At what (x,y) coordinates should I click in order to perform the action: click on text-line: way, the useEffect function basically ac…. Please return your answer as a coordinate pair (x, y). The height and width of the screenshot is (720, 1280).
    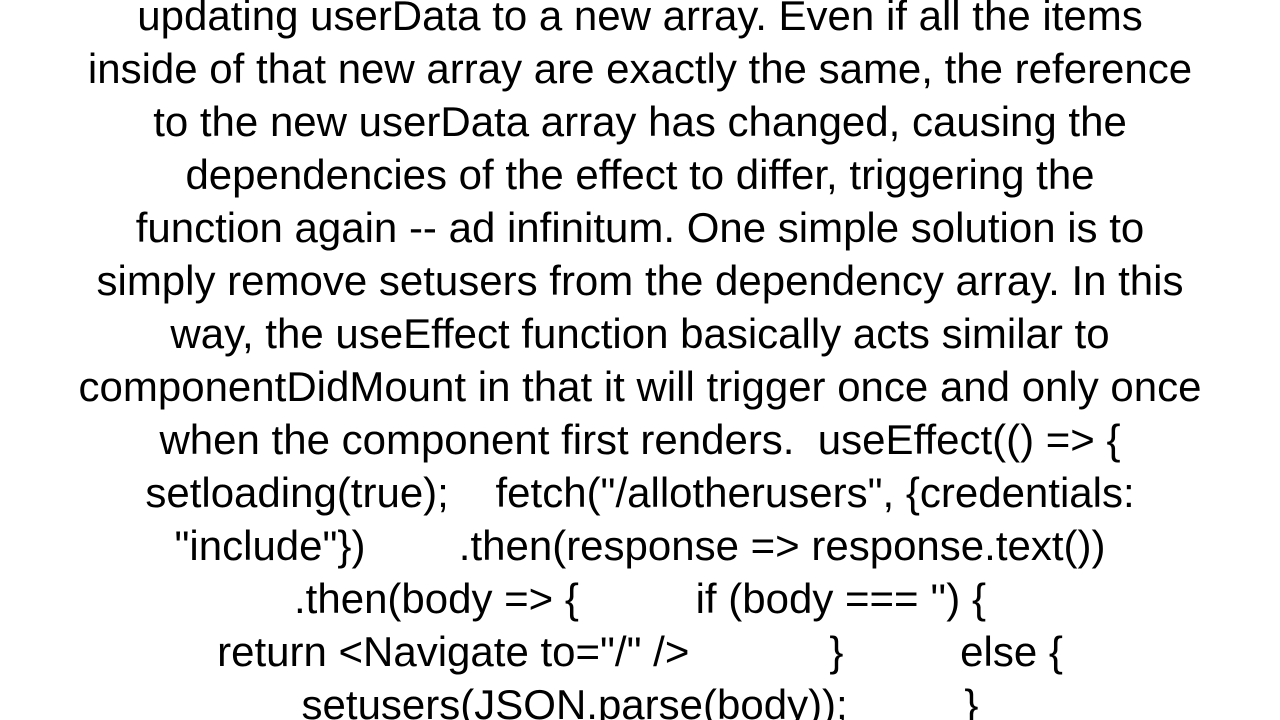
    Looking at the image, I should click on (640, 333).